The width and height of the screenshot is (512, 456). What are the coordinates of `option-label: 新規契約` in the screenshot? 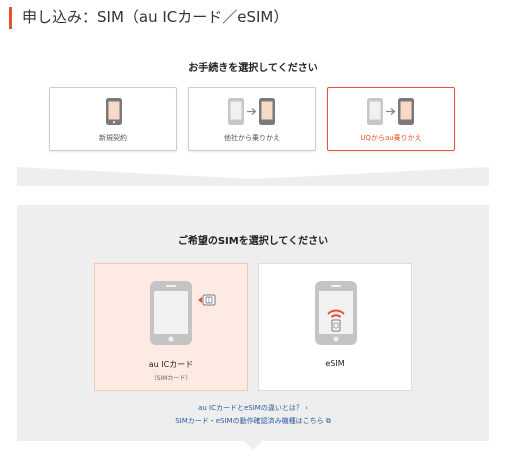 It's located at (113, 138).